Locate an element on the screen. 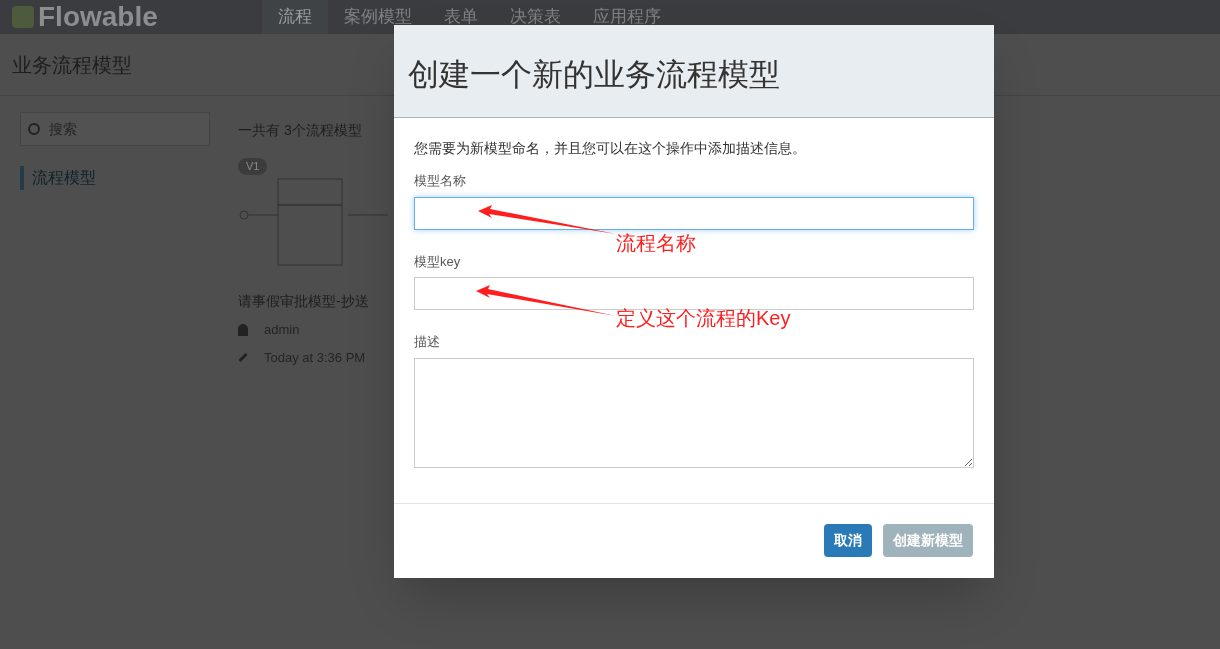  nav-tab: 流程 is located at coordinates (295, 17).